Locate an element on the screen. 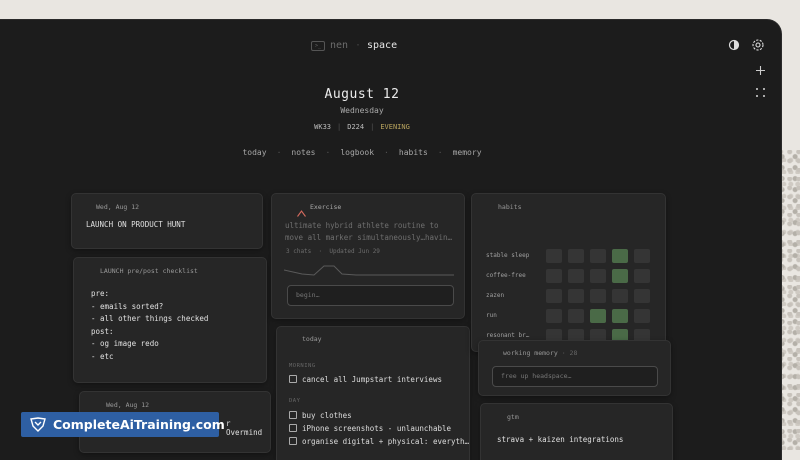  task-item: buy clothes is located at coordinates (320, 415).